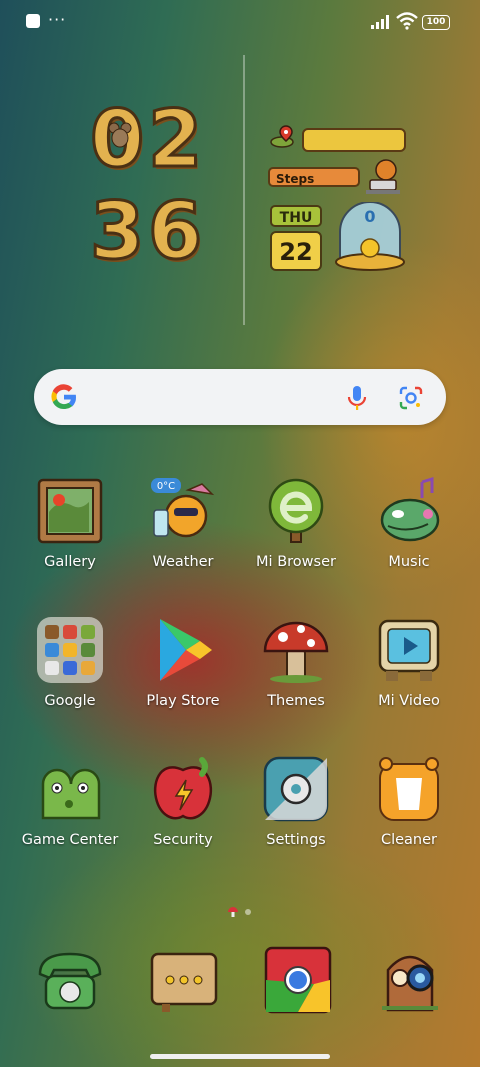 The width and height of the screenshot is (480, 1067). I want to click on browser-icon, so click(296, 510).